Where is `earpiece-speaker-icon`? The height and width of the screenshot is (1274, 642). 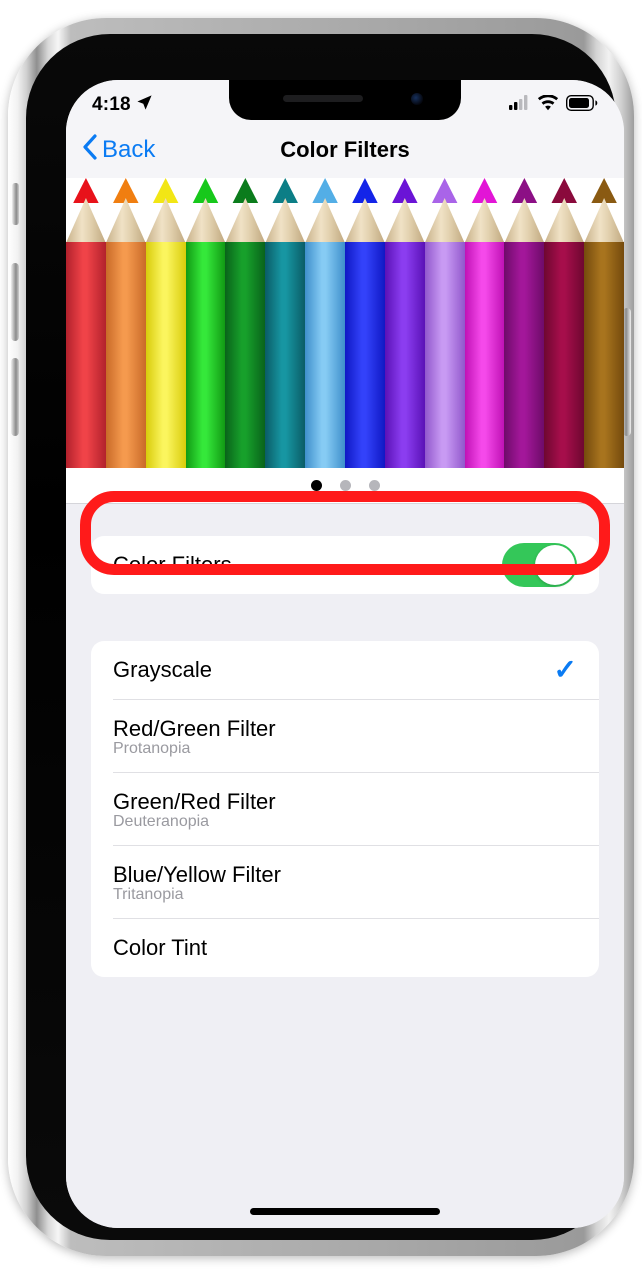
earpiece-speaker-icon is located at coordinates (323, 98).